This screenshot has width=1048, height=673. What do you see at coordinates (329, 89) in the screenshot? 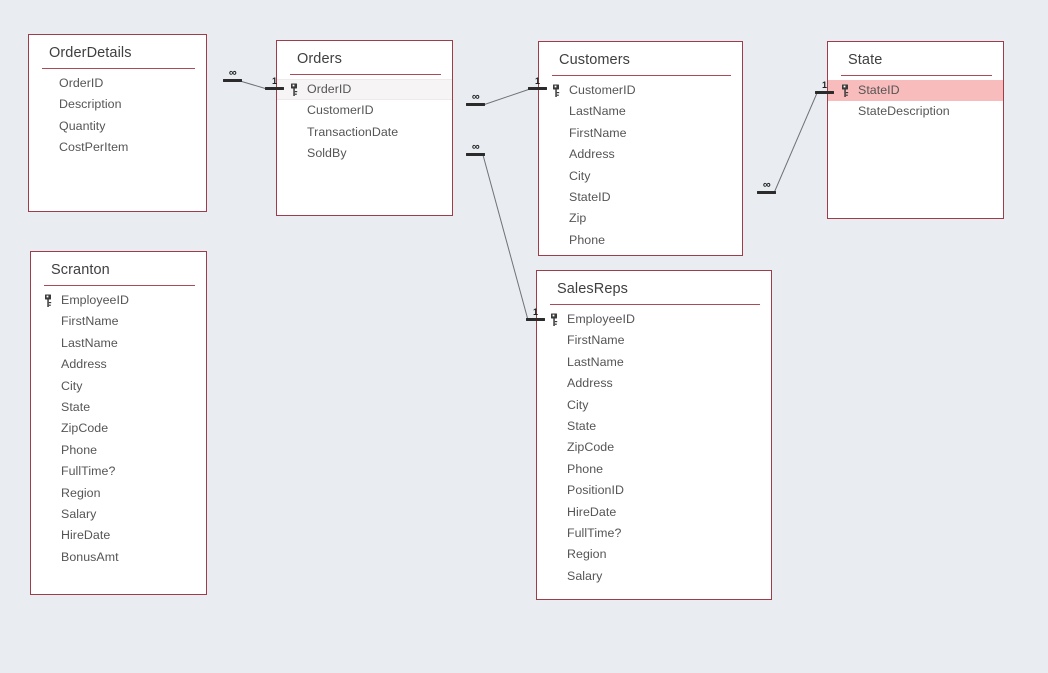
I see `field-name: OrderID` at bounding box center [329, 89].